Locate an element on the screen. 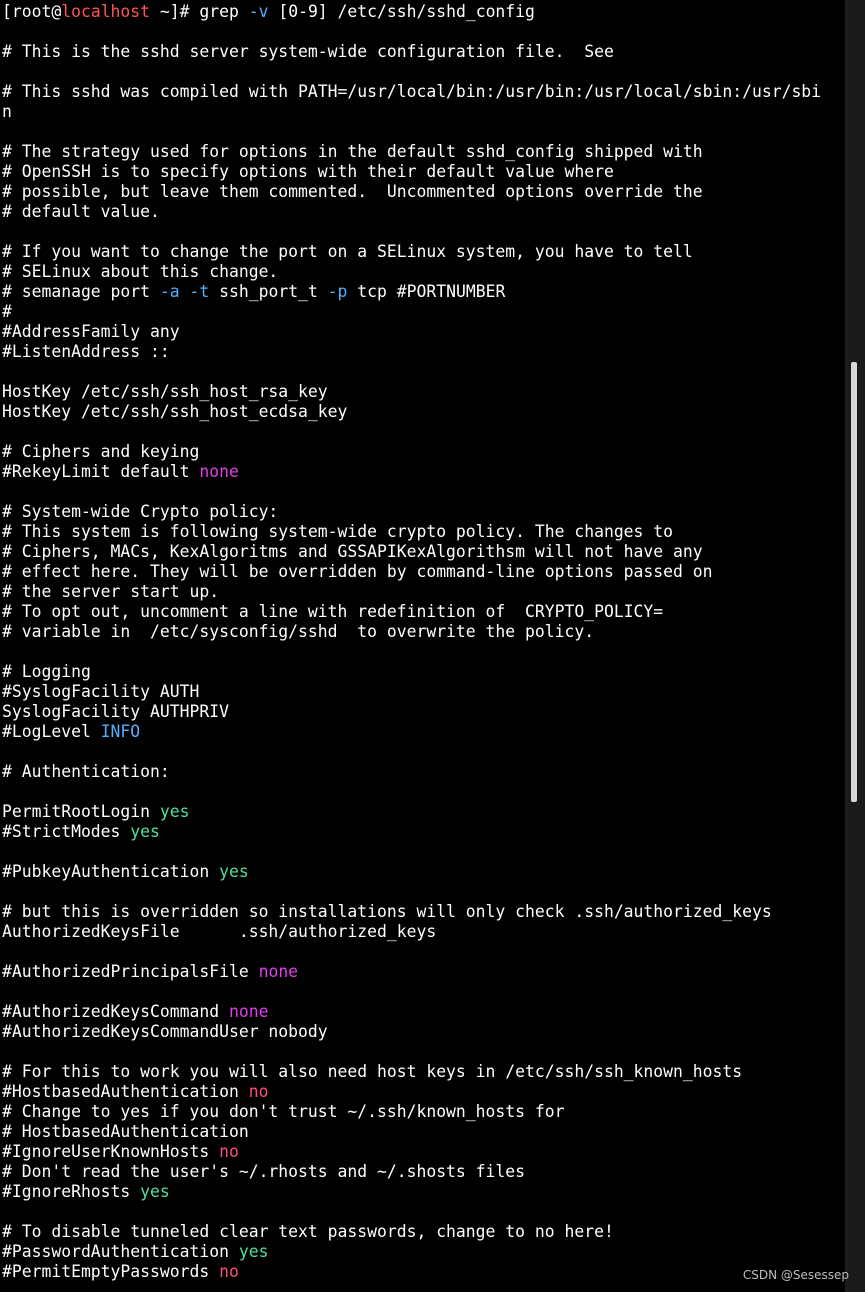 The height and width of the screenshot is (1292, 865). watermark: CSDN @Sesessep is located at coordinates (795, 1275).